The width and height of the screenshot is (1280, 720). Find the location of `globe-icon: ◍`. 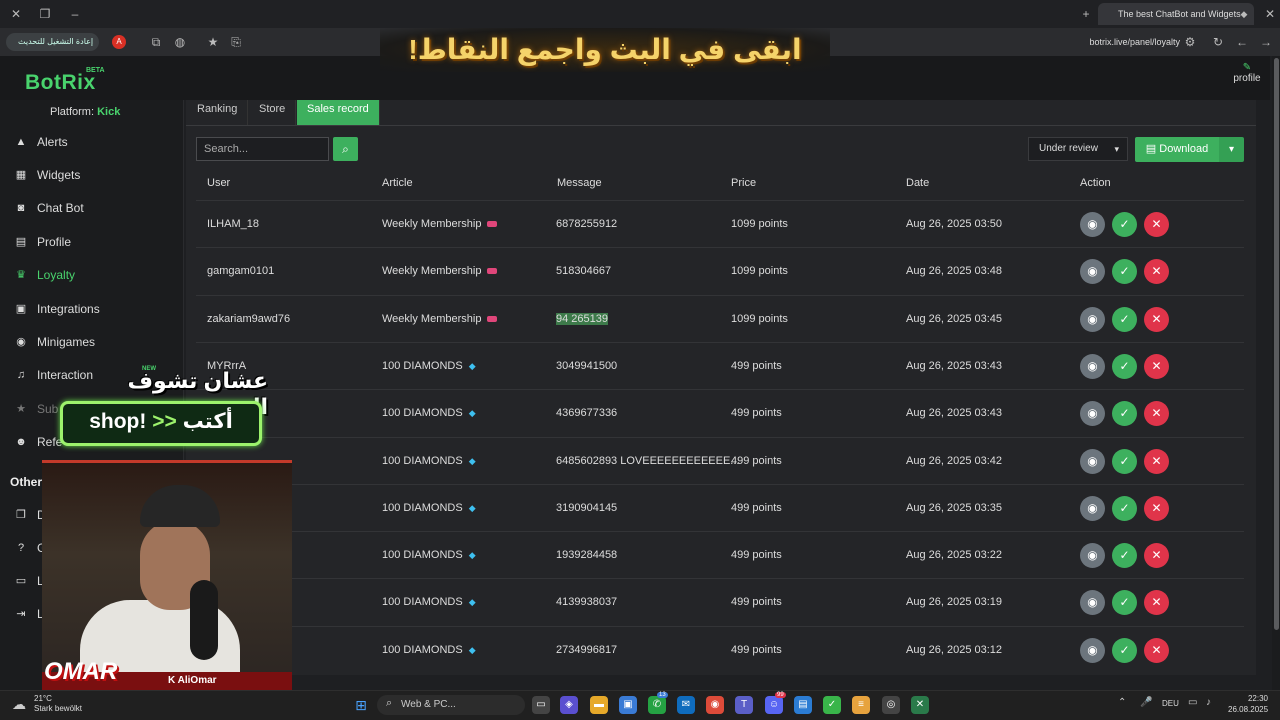

globe-icon: ◍ is located at coordinates (180, 42).